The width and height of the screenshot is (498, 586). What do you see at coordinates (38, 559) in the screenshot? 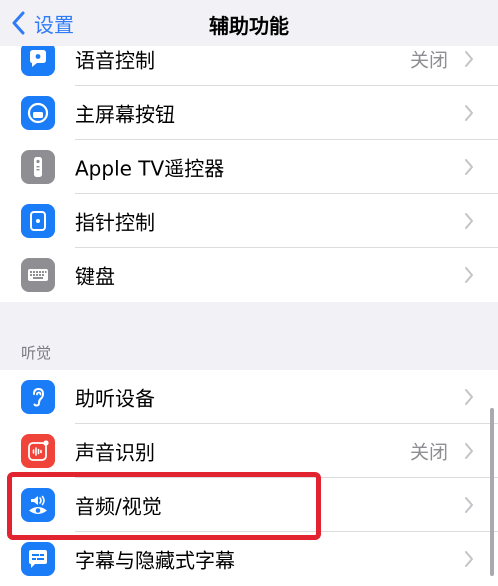
I see `subtitles-icon` at bounding box center [38, 559].